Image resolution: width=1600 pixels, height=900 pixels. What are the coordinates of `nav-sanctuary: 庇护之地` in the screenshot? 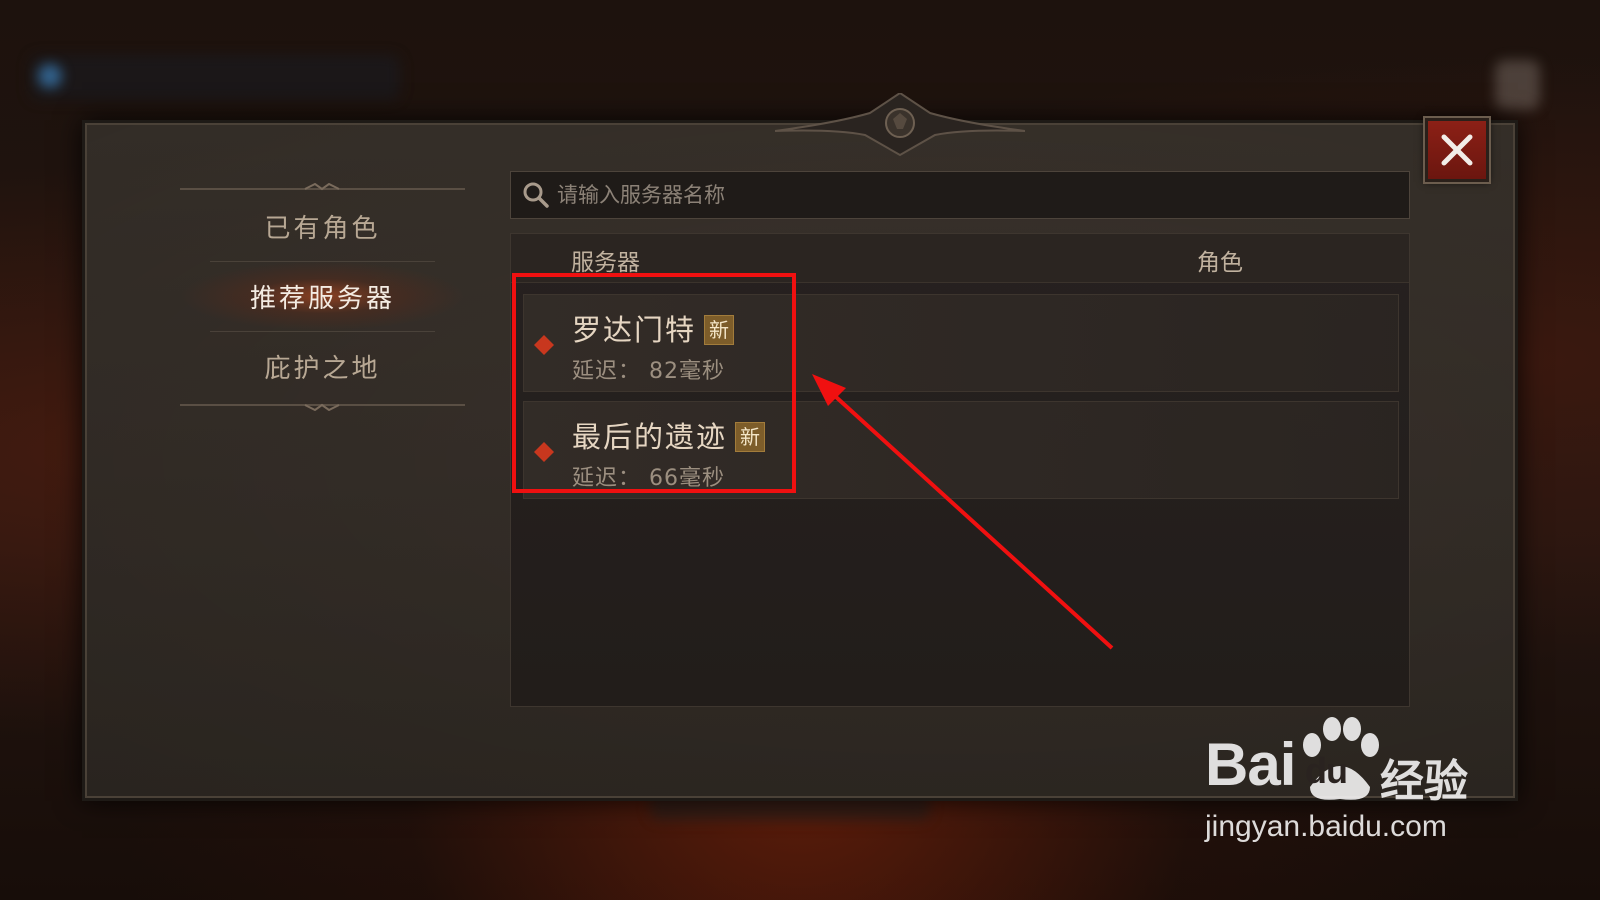 It's located at (322, 366).